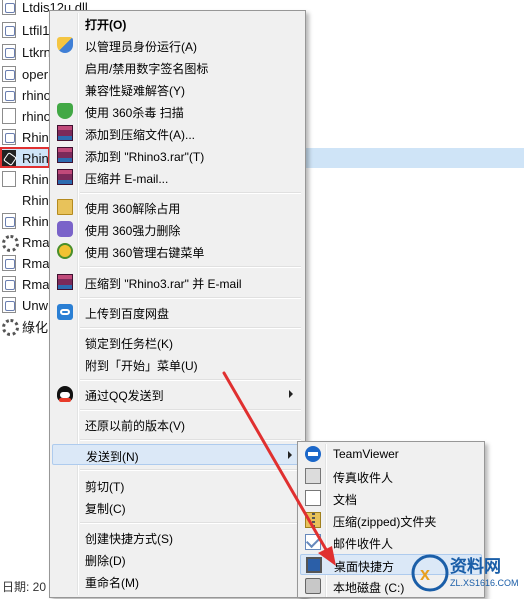  Describe the element at coordinates (425, 574) in the screenshot. I see `svg-text: x` at that location.